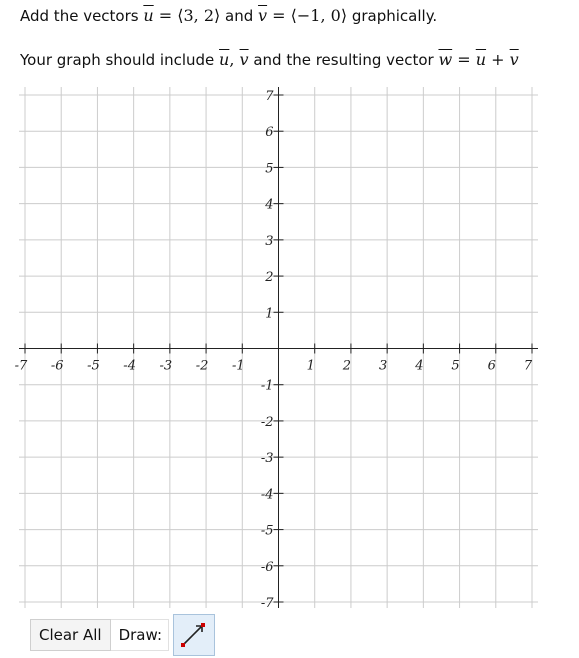  What do you see at coordinates (269, 132) in the screenshot?
I see `y-tick-label: 6` at bounding box center [269, 132].